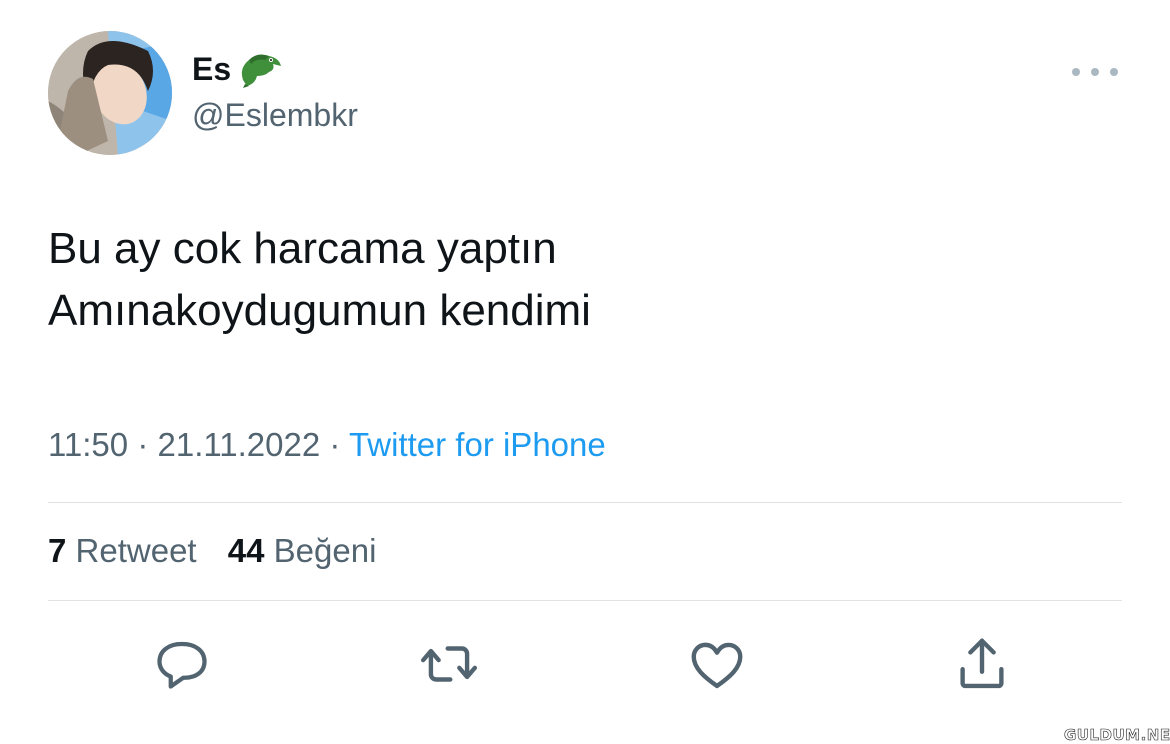  What do you see at coordinates (1117, 735) in the screenshot?
I see `watermark: GULDUM.NET` at bounding box center [1117, 735].